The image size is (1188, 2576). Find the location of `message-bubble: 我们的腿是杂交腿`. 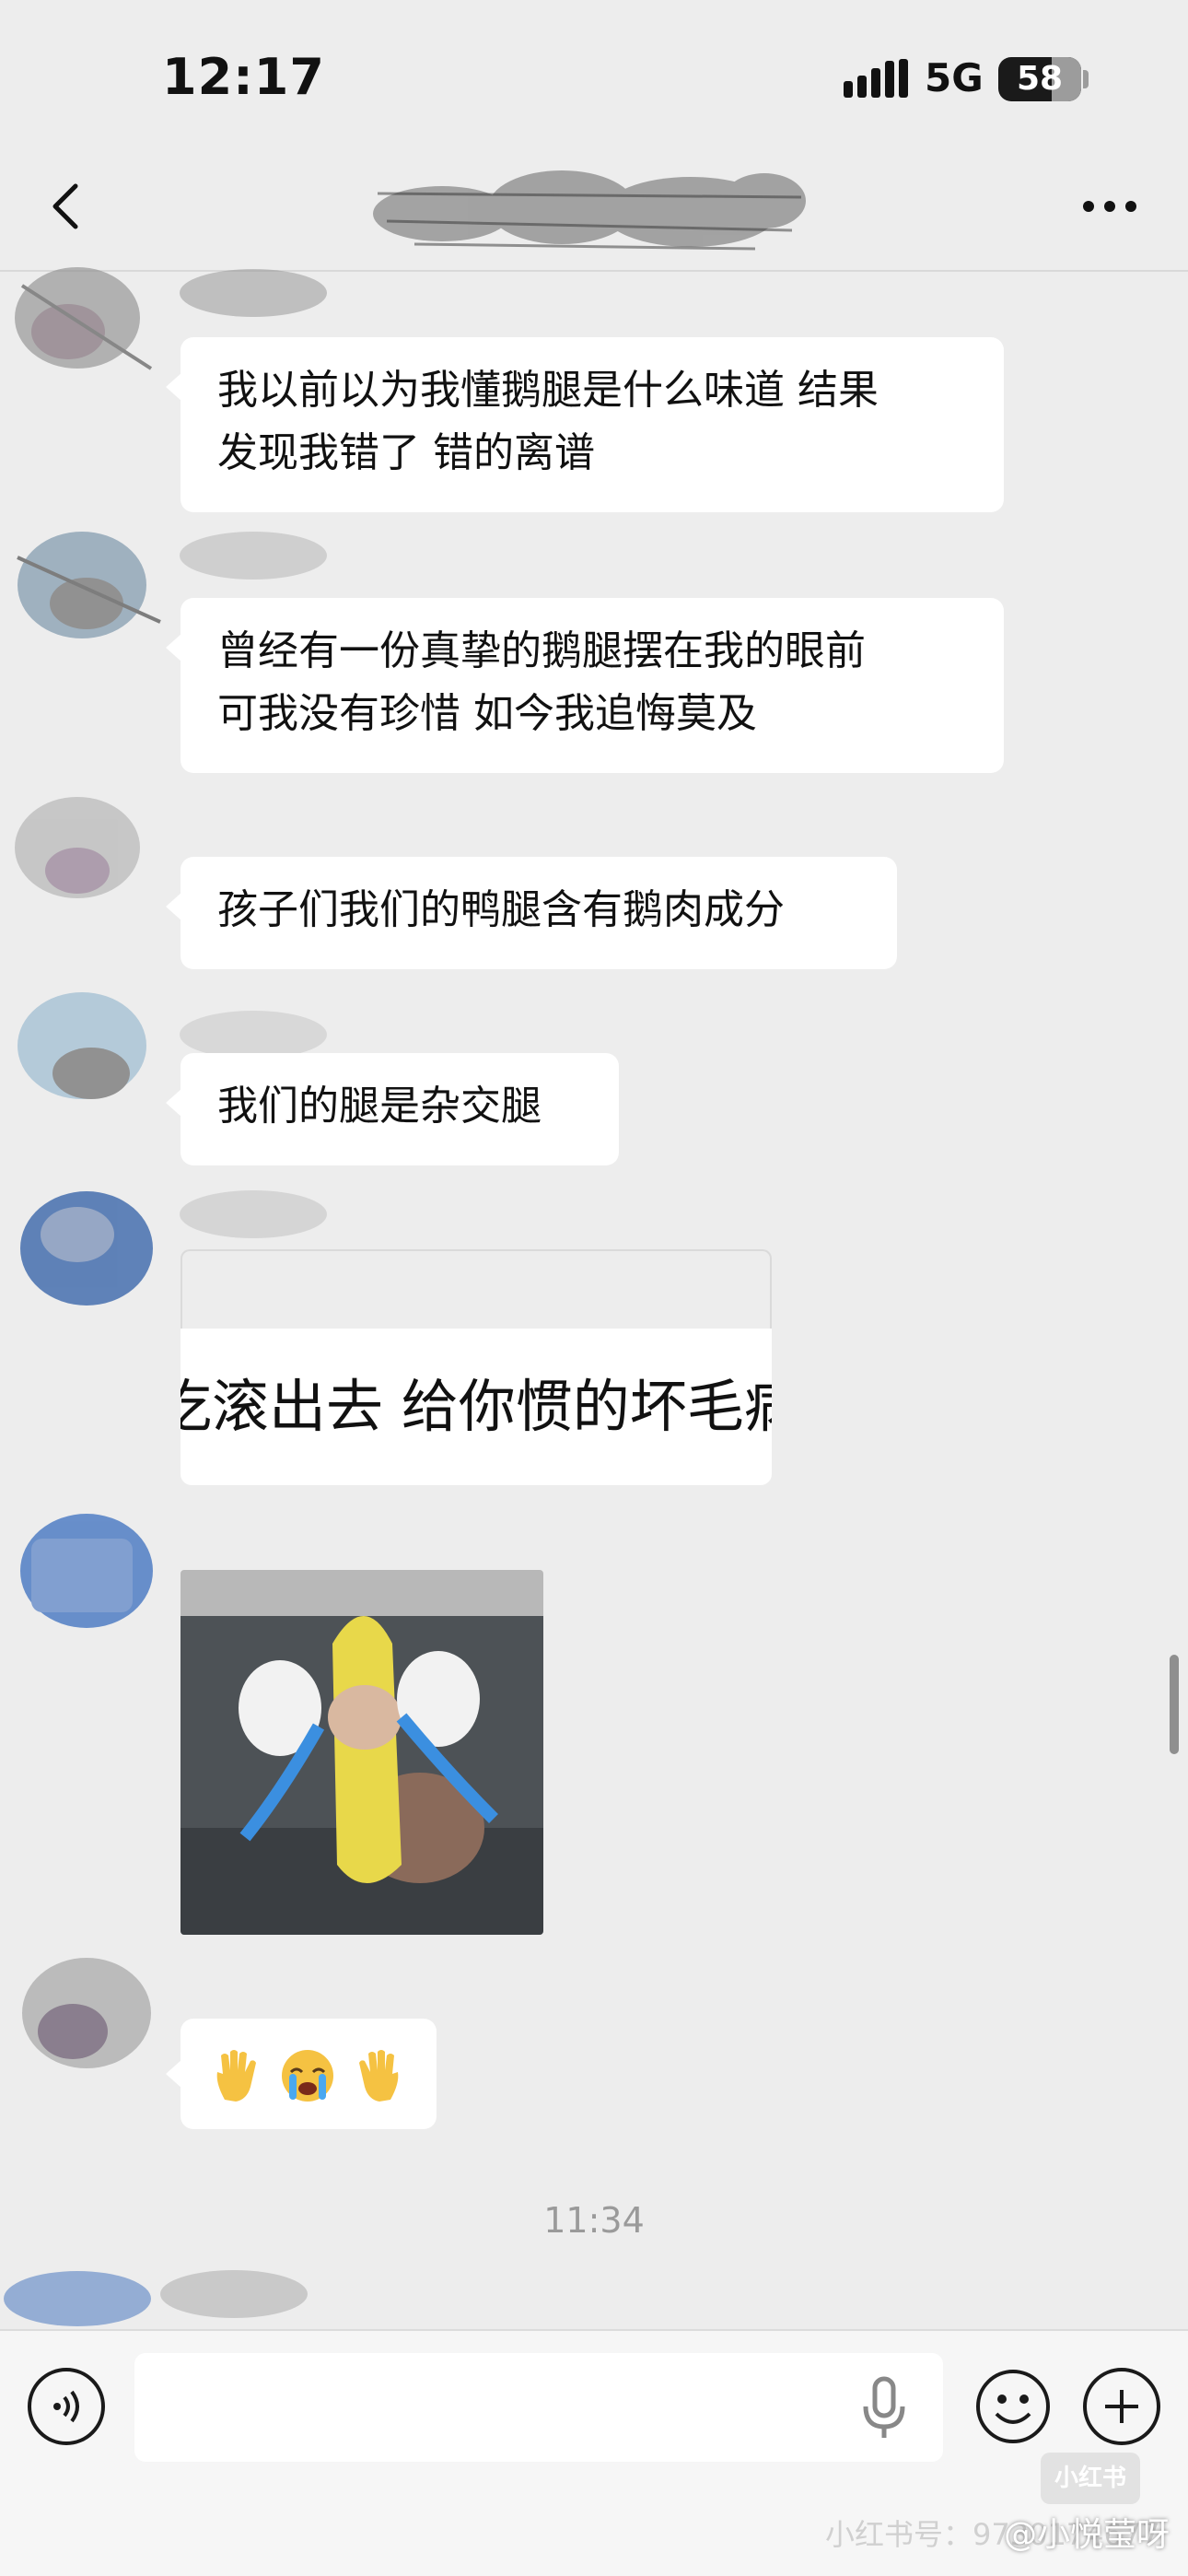

message-bubble: 我们的腿是杂交腿 is located at coordinates (393, 1109).